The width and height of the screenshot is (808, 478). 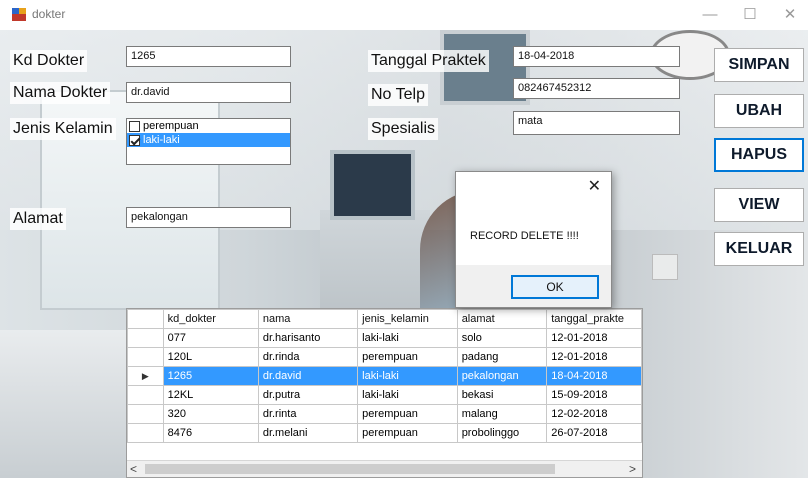 I want to click on hapus-button: HAPUS, so click(x=759, y=155).